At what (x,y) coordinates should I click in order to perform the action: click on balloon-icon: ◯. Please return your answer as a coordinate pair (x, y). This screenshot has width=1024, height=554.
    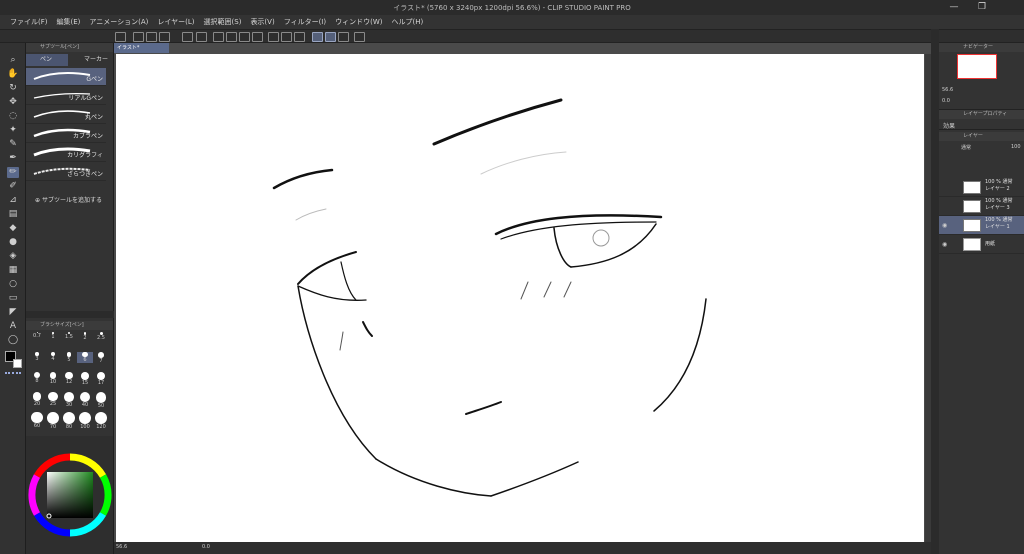
    Looking at the image, I should click on (13, 340).